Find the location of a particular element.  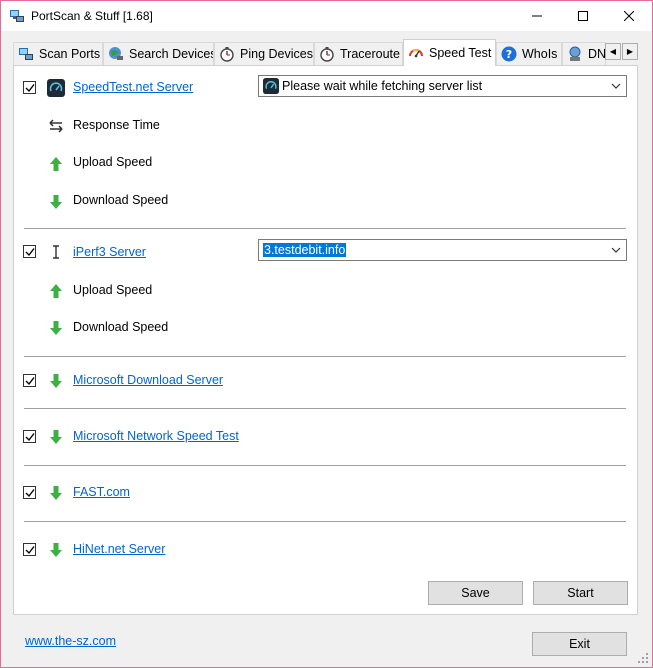

minimize-button is located at coordinates (537, 16).